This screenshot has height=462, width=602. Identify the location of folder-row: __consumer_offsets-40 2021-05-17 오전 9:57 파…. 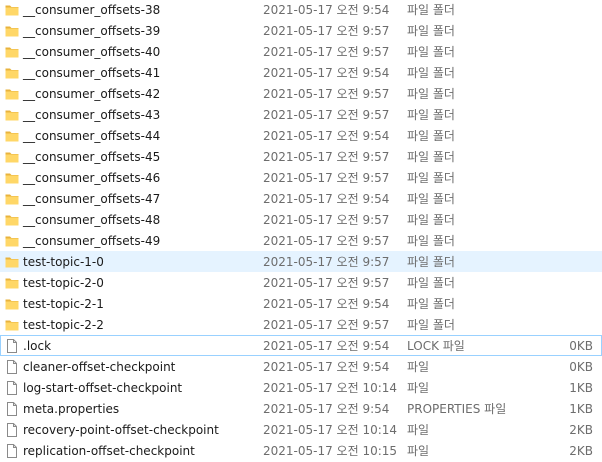
(301, 51).